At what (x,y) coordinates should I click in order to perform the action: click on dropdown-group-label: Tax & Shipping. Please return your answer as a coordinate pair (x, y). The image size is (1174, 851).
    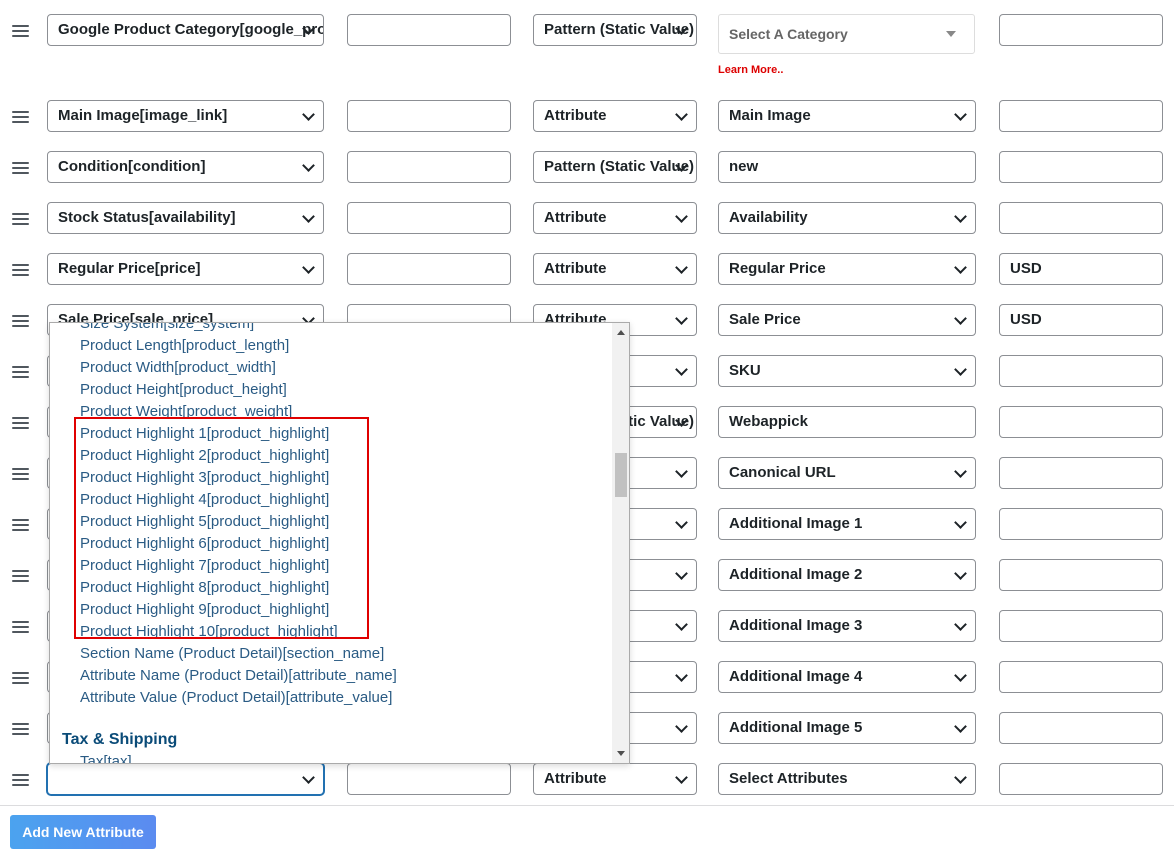
    Looking at the image, I should click on (120, 739).